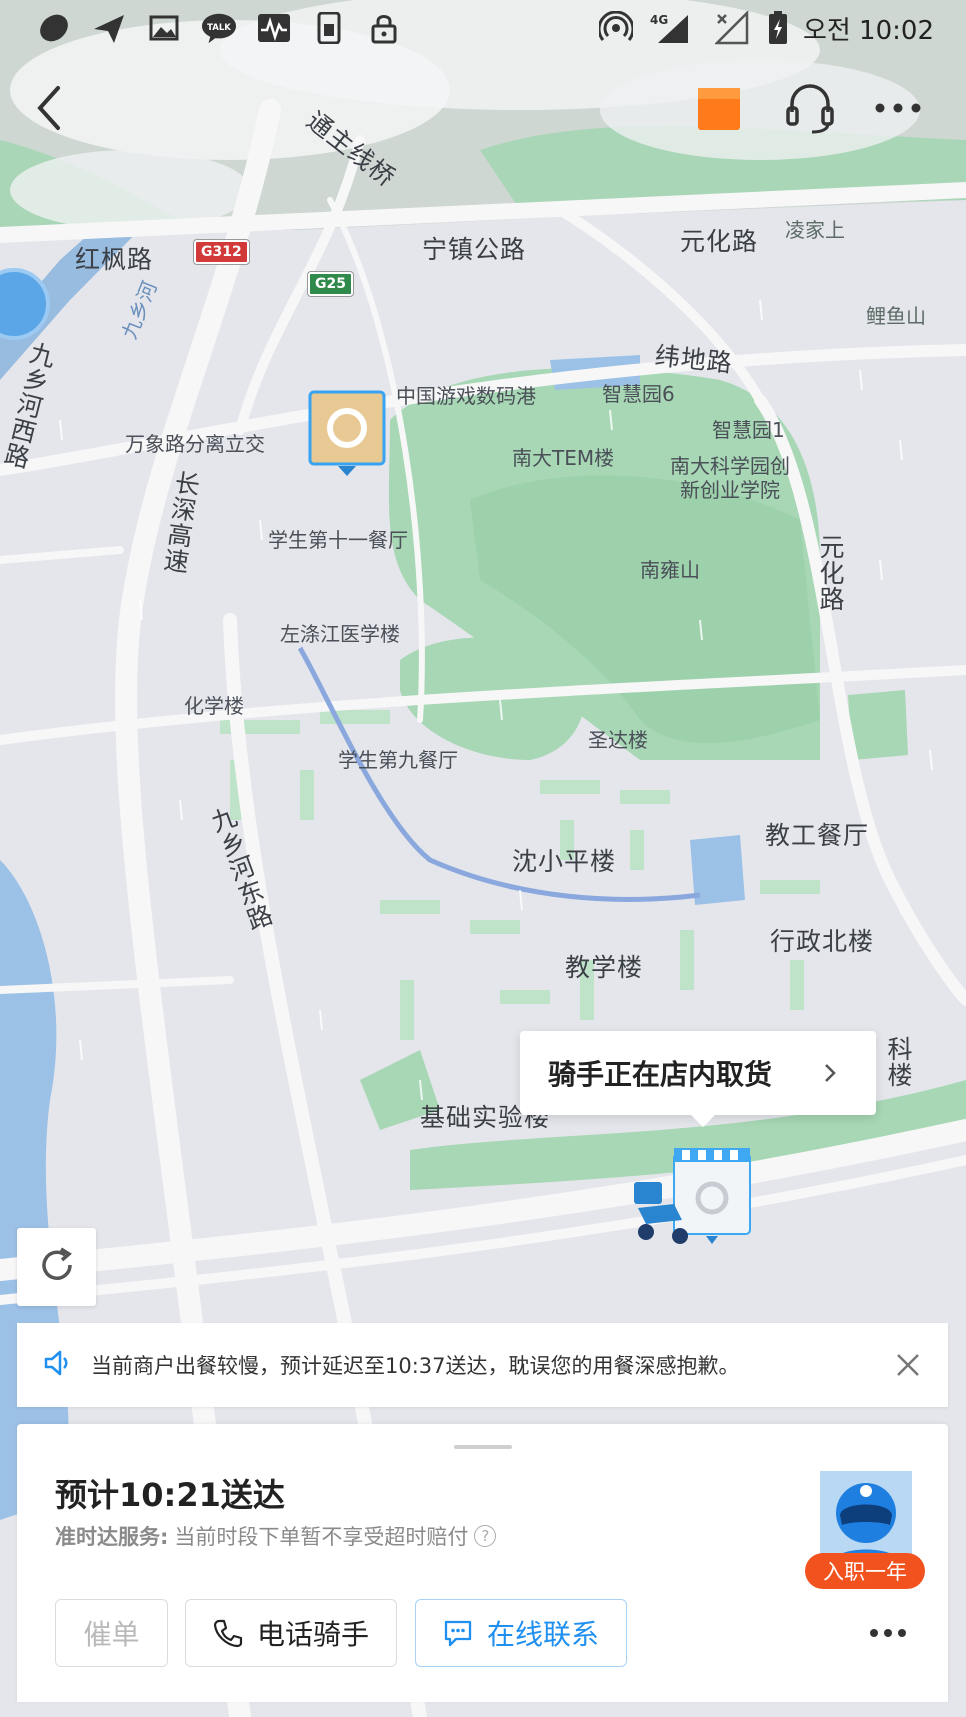  What do you see at coordinates (164, 28) in the screenshot?
I see `gallery-icon` at bounding box center [164, 28].